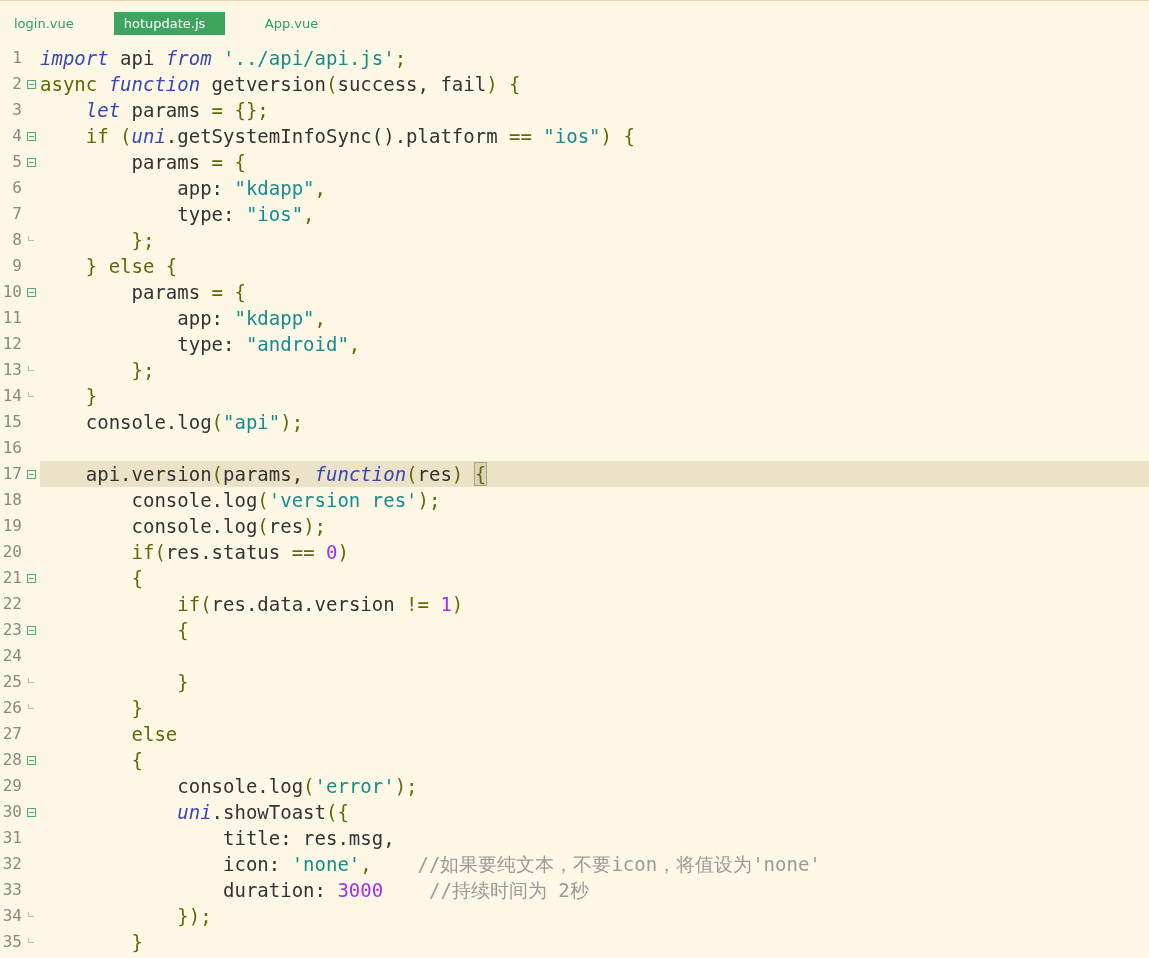 The image size is (1149, 958). Describe the element at coordinates (245, 214) in the screenshot. I see `code-line: type: "ios",` at that location.